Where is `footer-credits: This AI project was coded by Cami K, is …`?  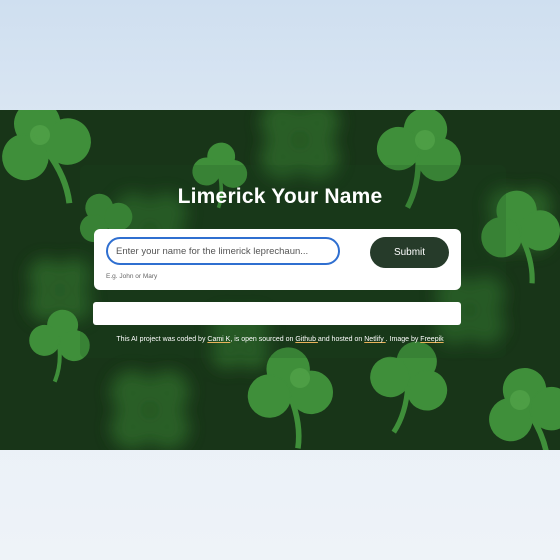
footer-credits: This AI project was coded by Cami K, is … is located at coordinates (280, 339).